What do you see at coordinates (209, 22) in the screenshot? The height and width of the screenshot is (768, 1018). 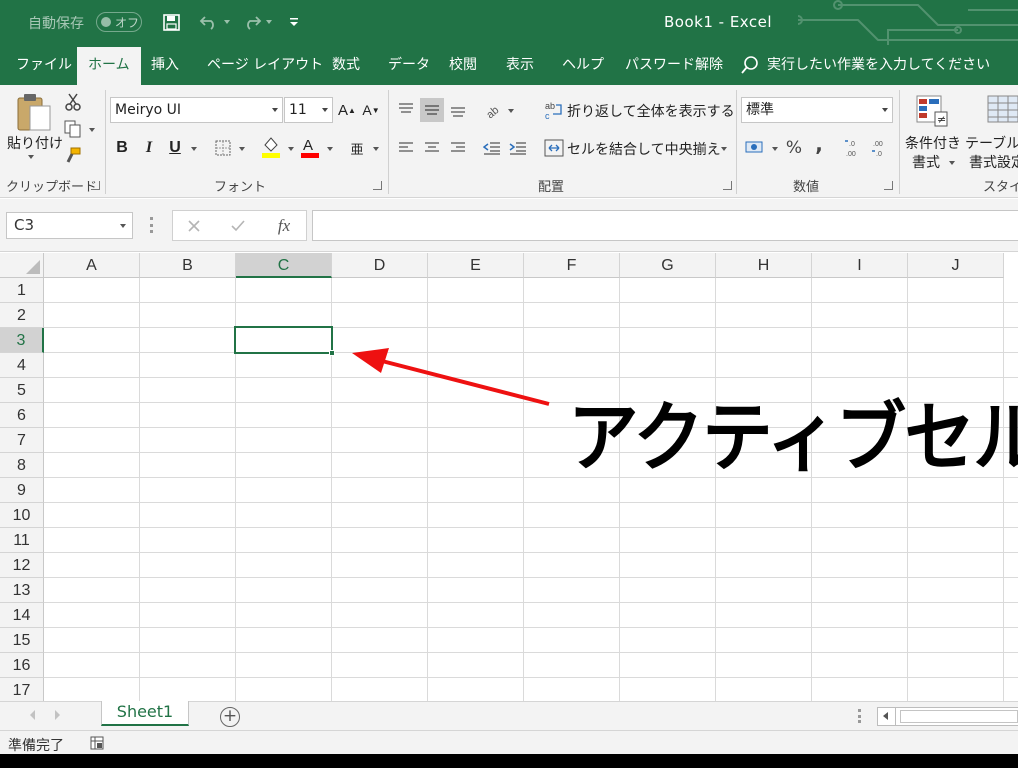 I see `undo-icon` at bounding box center [209, 22].